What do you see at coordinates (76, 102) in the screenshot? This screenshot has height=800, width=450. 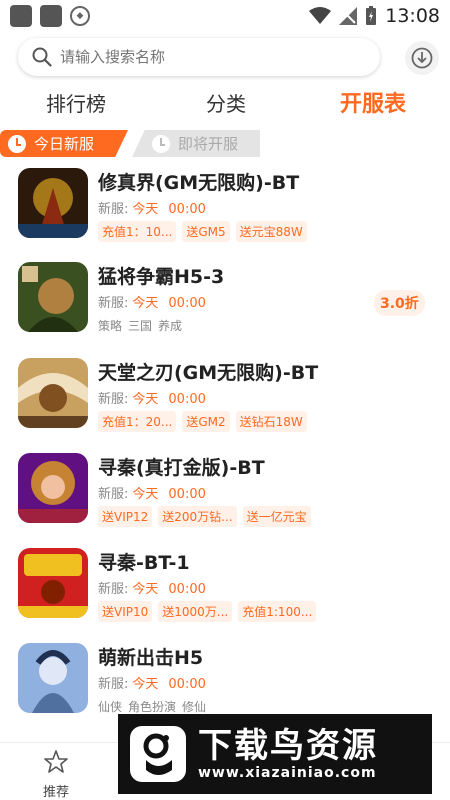 I see `tab-ranking: 排行榜` at bounding box center [76, 102].